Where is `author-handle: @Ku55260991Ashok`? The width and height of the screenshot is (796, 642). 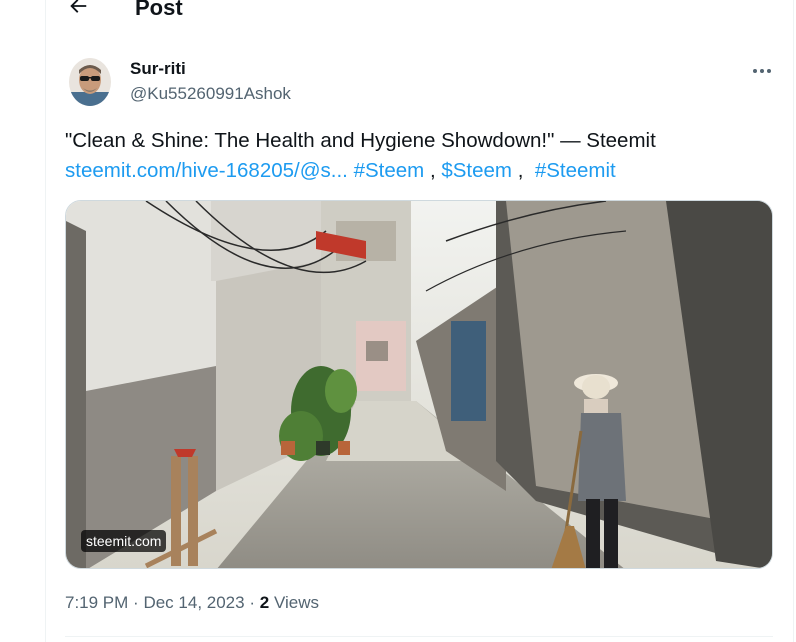 author-handle: @Ku55260991Ashok is located at coordinates (210, 94).